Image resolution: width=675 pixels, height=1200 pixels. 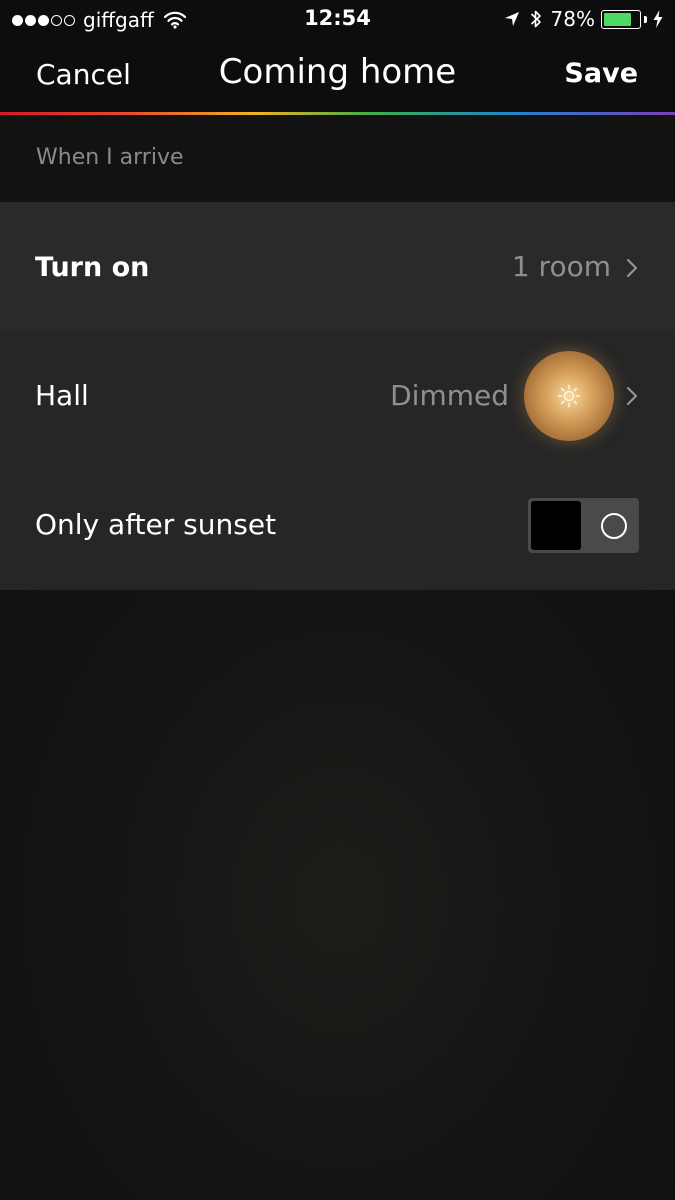 What do you see at coordinates (110, 157) in the screenshot?
I see `section-header-label: When I arrive` at bounding box center [110, 157].